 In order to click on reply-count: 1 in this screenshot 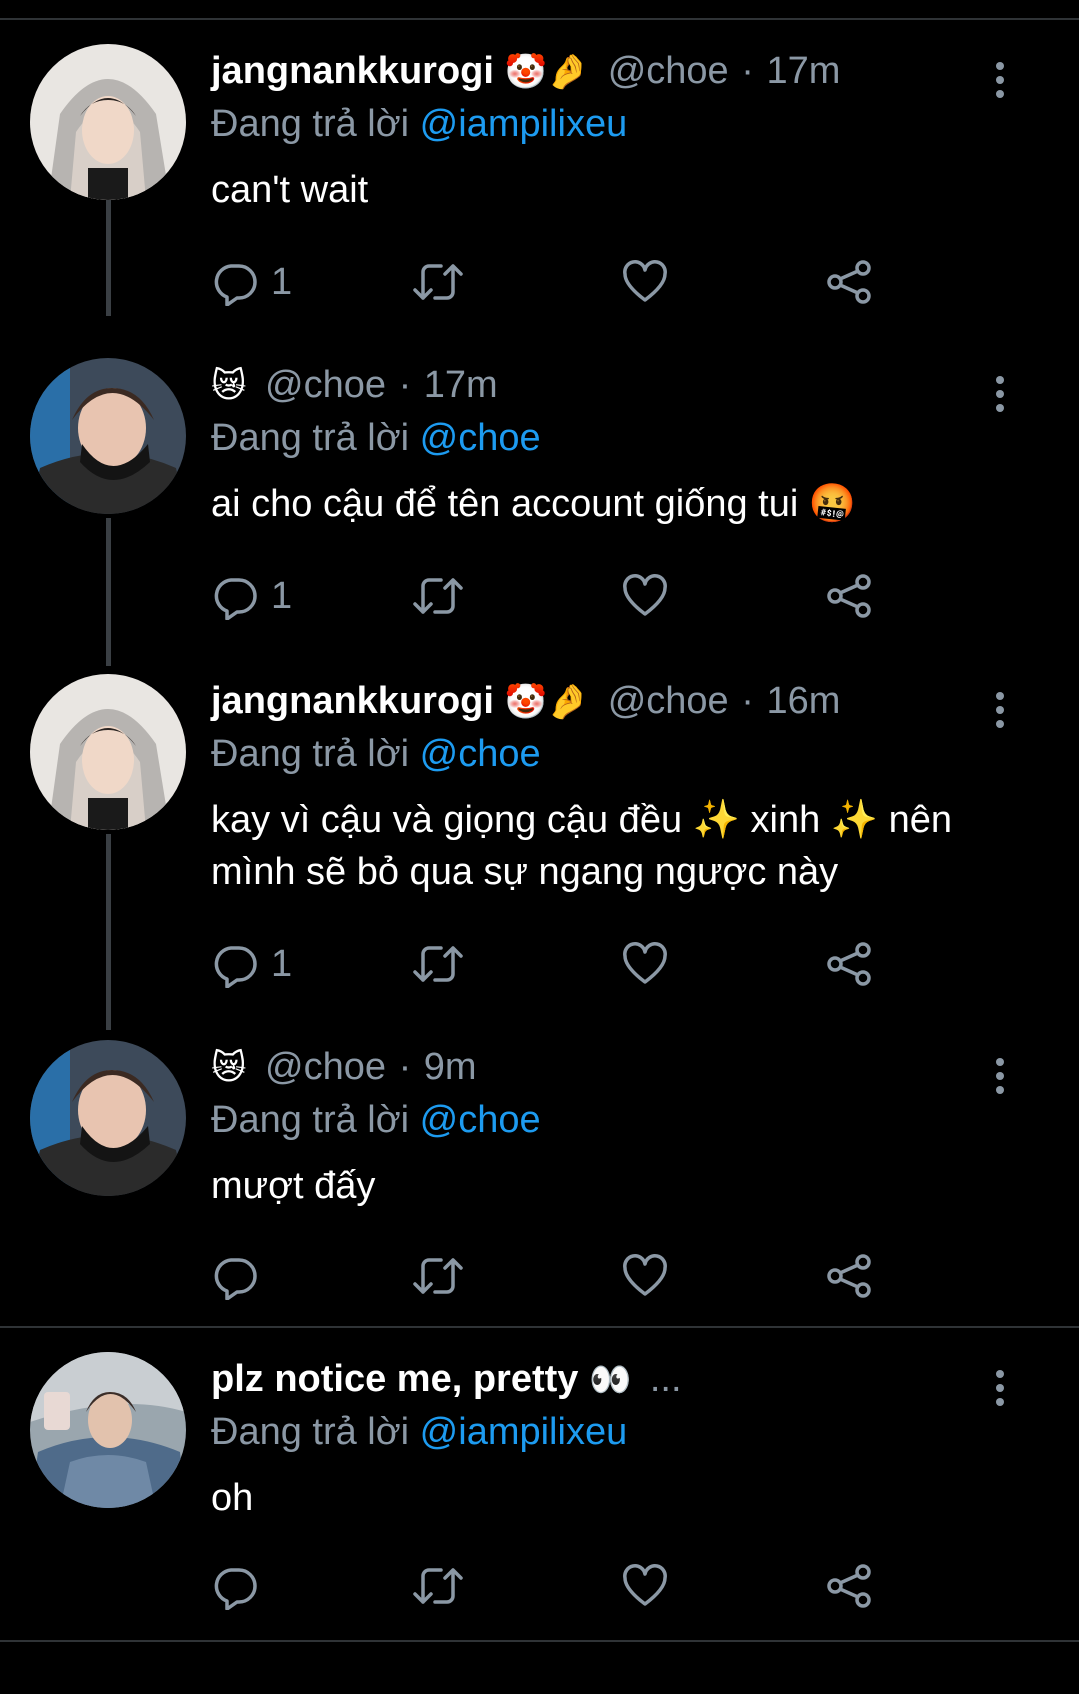, I will do `click(282, 595)`.